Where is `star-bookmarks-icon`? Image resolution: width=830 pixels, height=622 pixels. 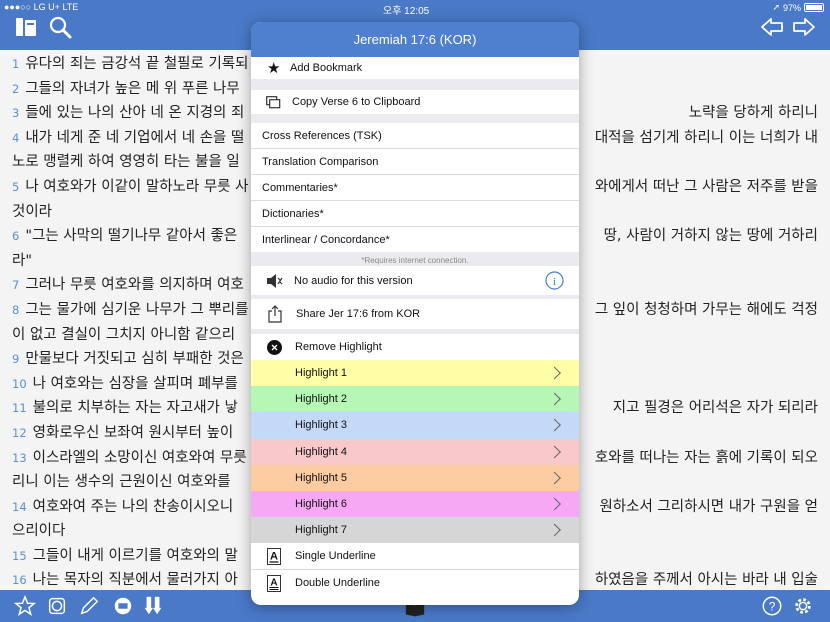
star-bookmarks-icon is located at coordinates (25, 606).